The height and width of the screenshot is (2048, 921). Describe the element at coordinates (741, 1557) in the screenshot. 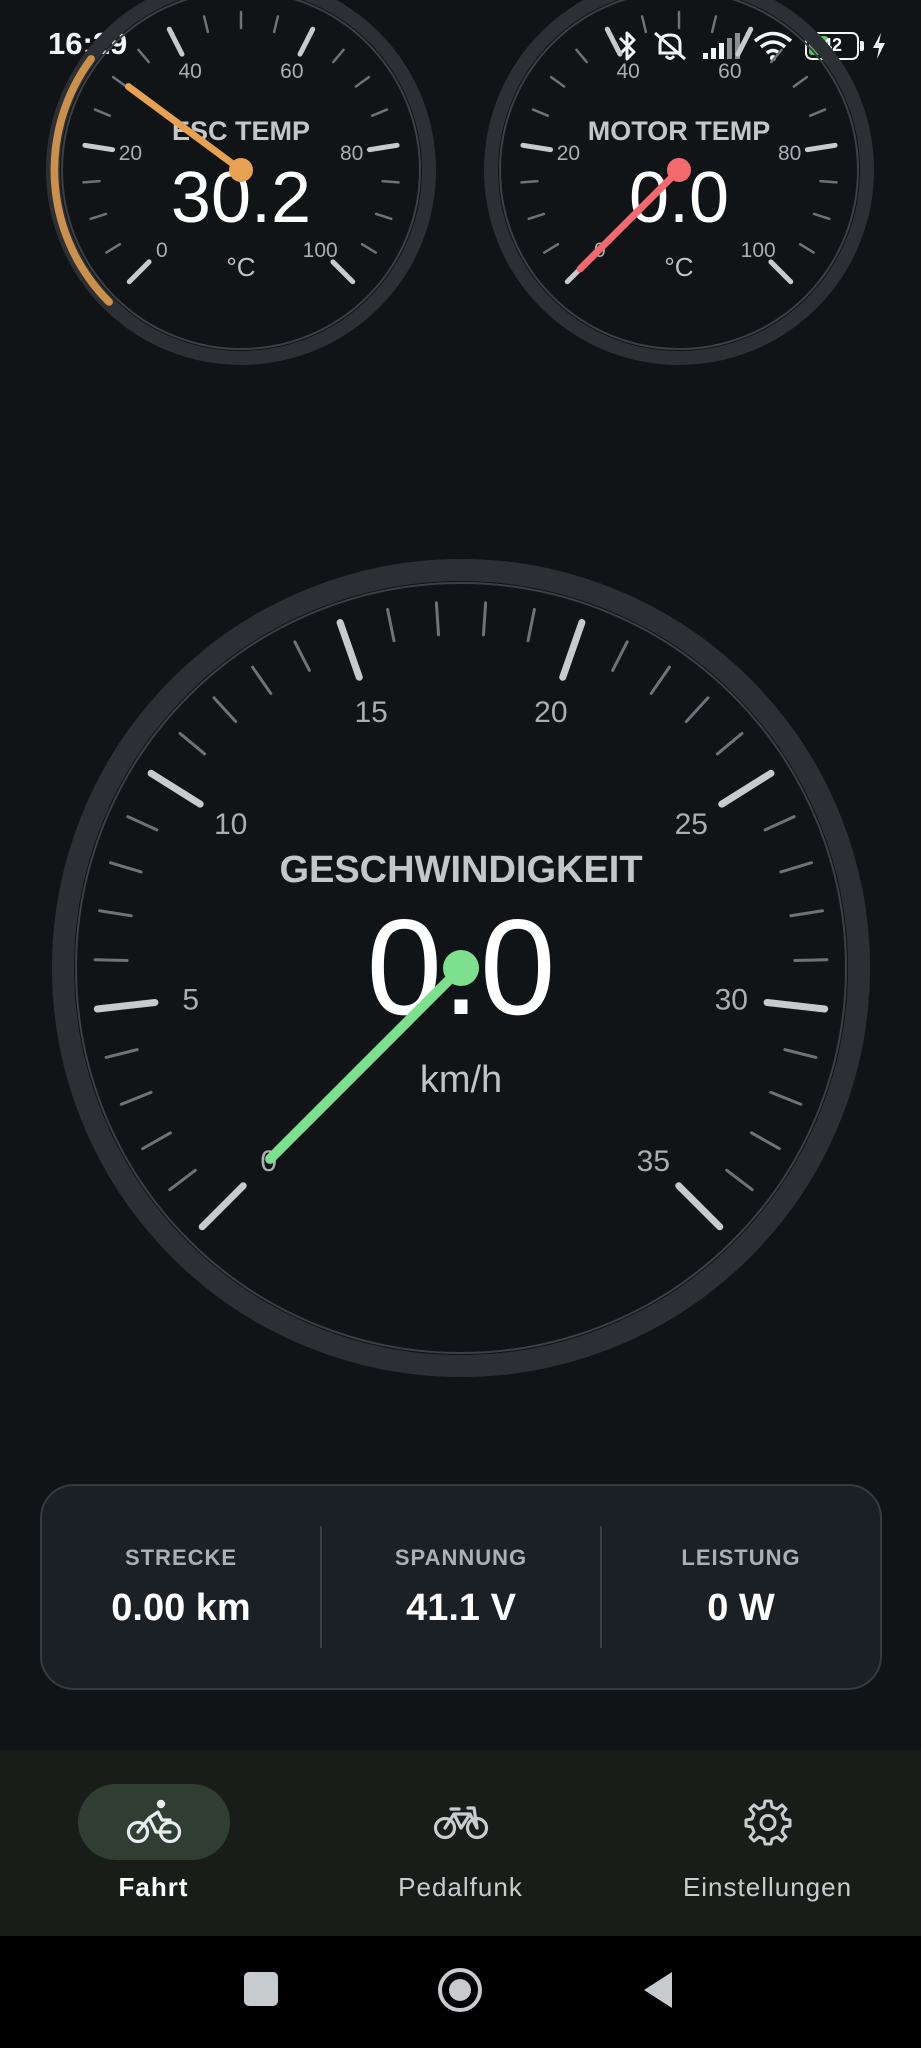

I see `stat-label: LEISTUNG` at that location.